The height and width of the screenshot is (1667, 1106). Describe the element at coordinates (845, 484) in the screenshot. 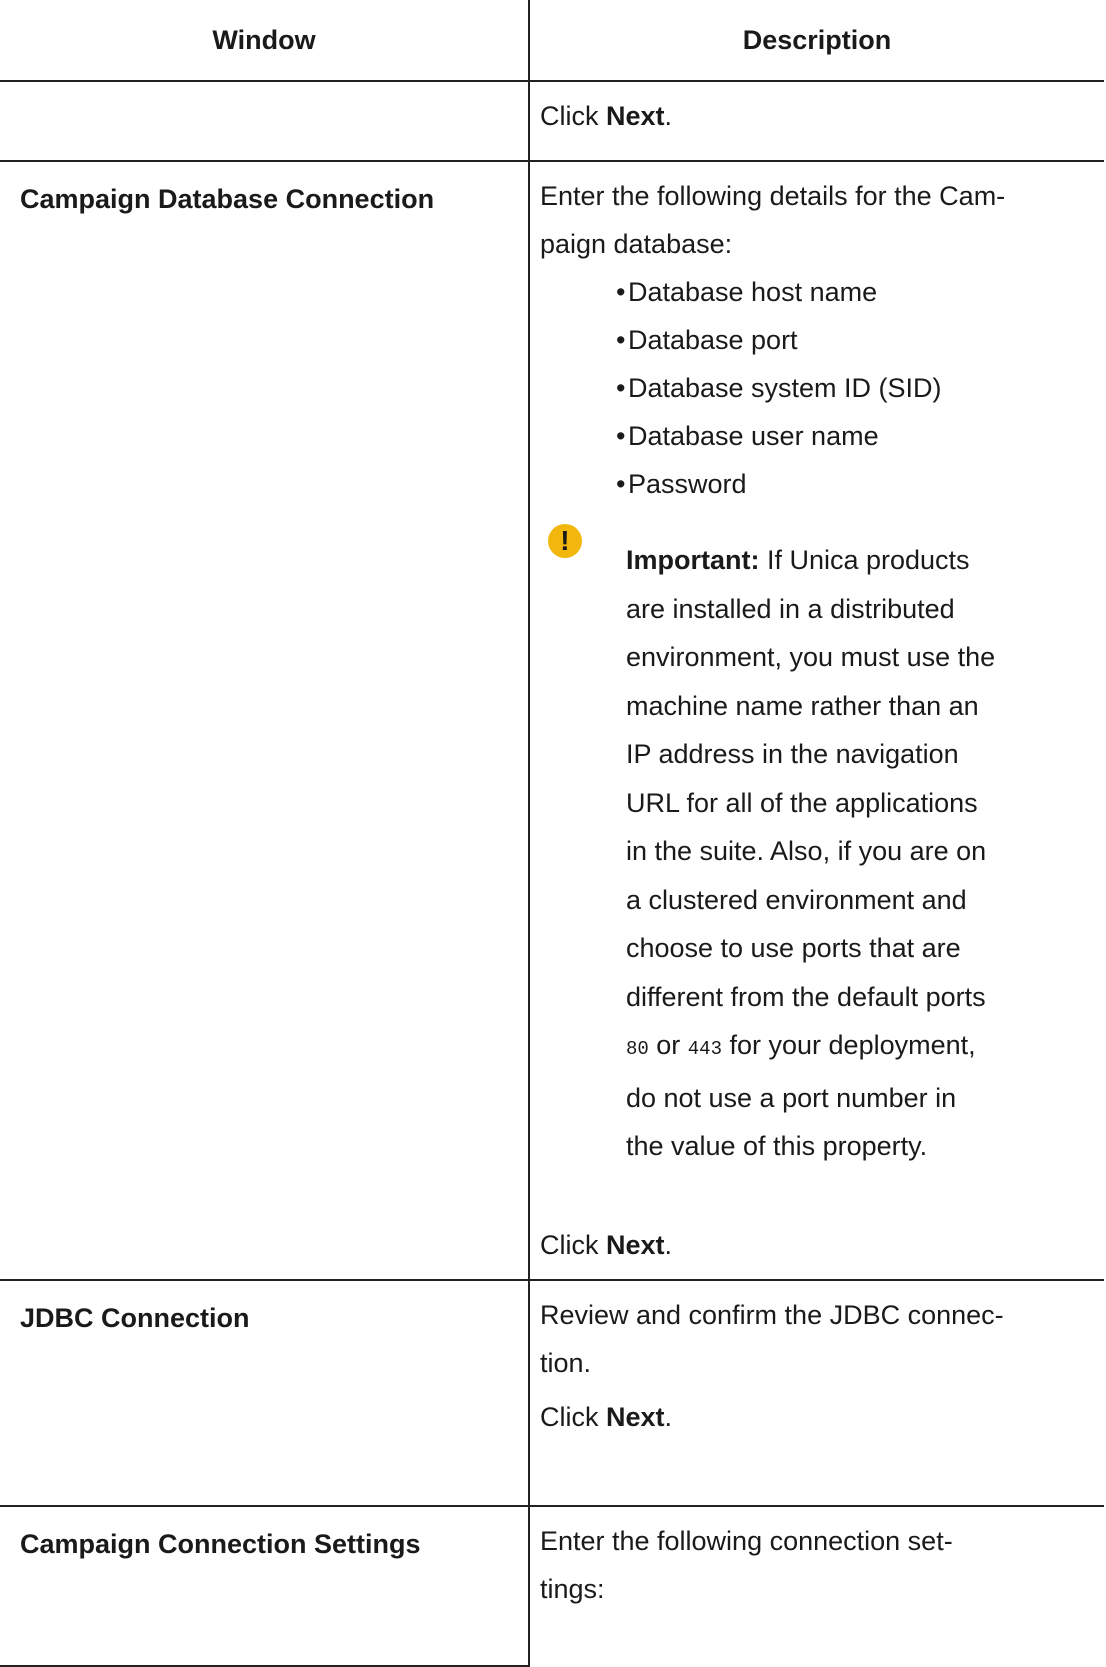

I see `list-item: Password` at that location.